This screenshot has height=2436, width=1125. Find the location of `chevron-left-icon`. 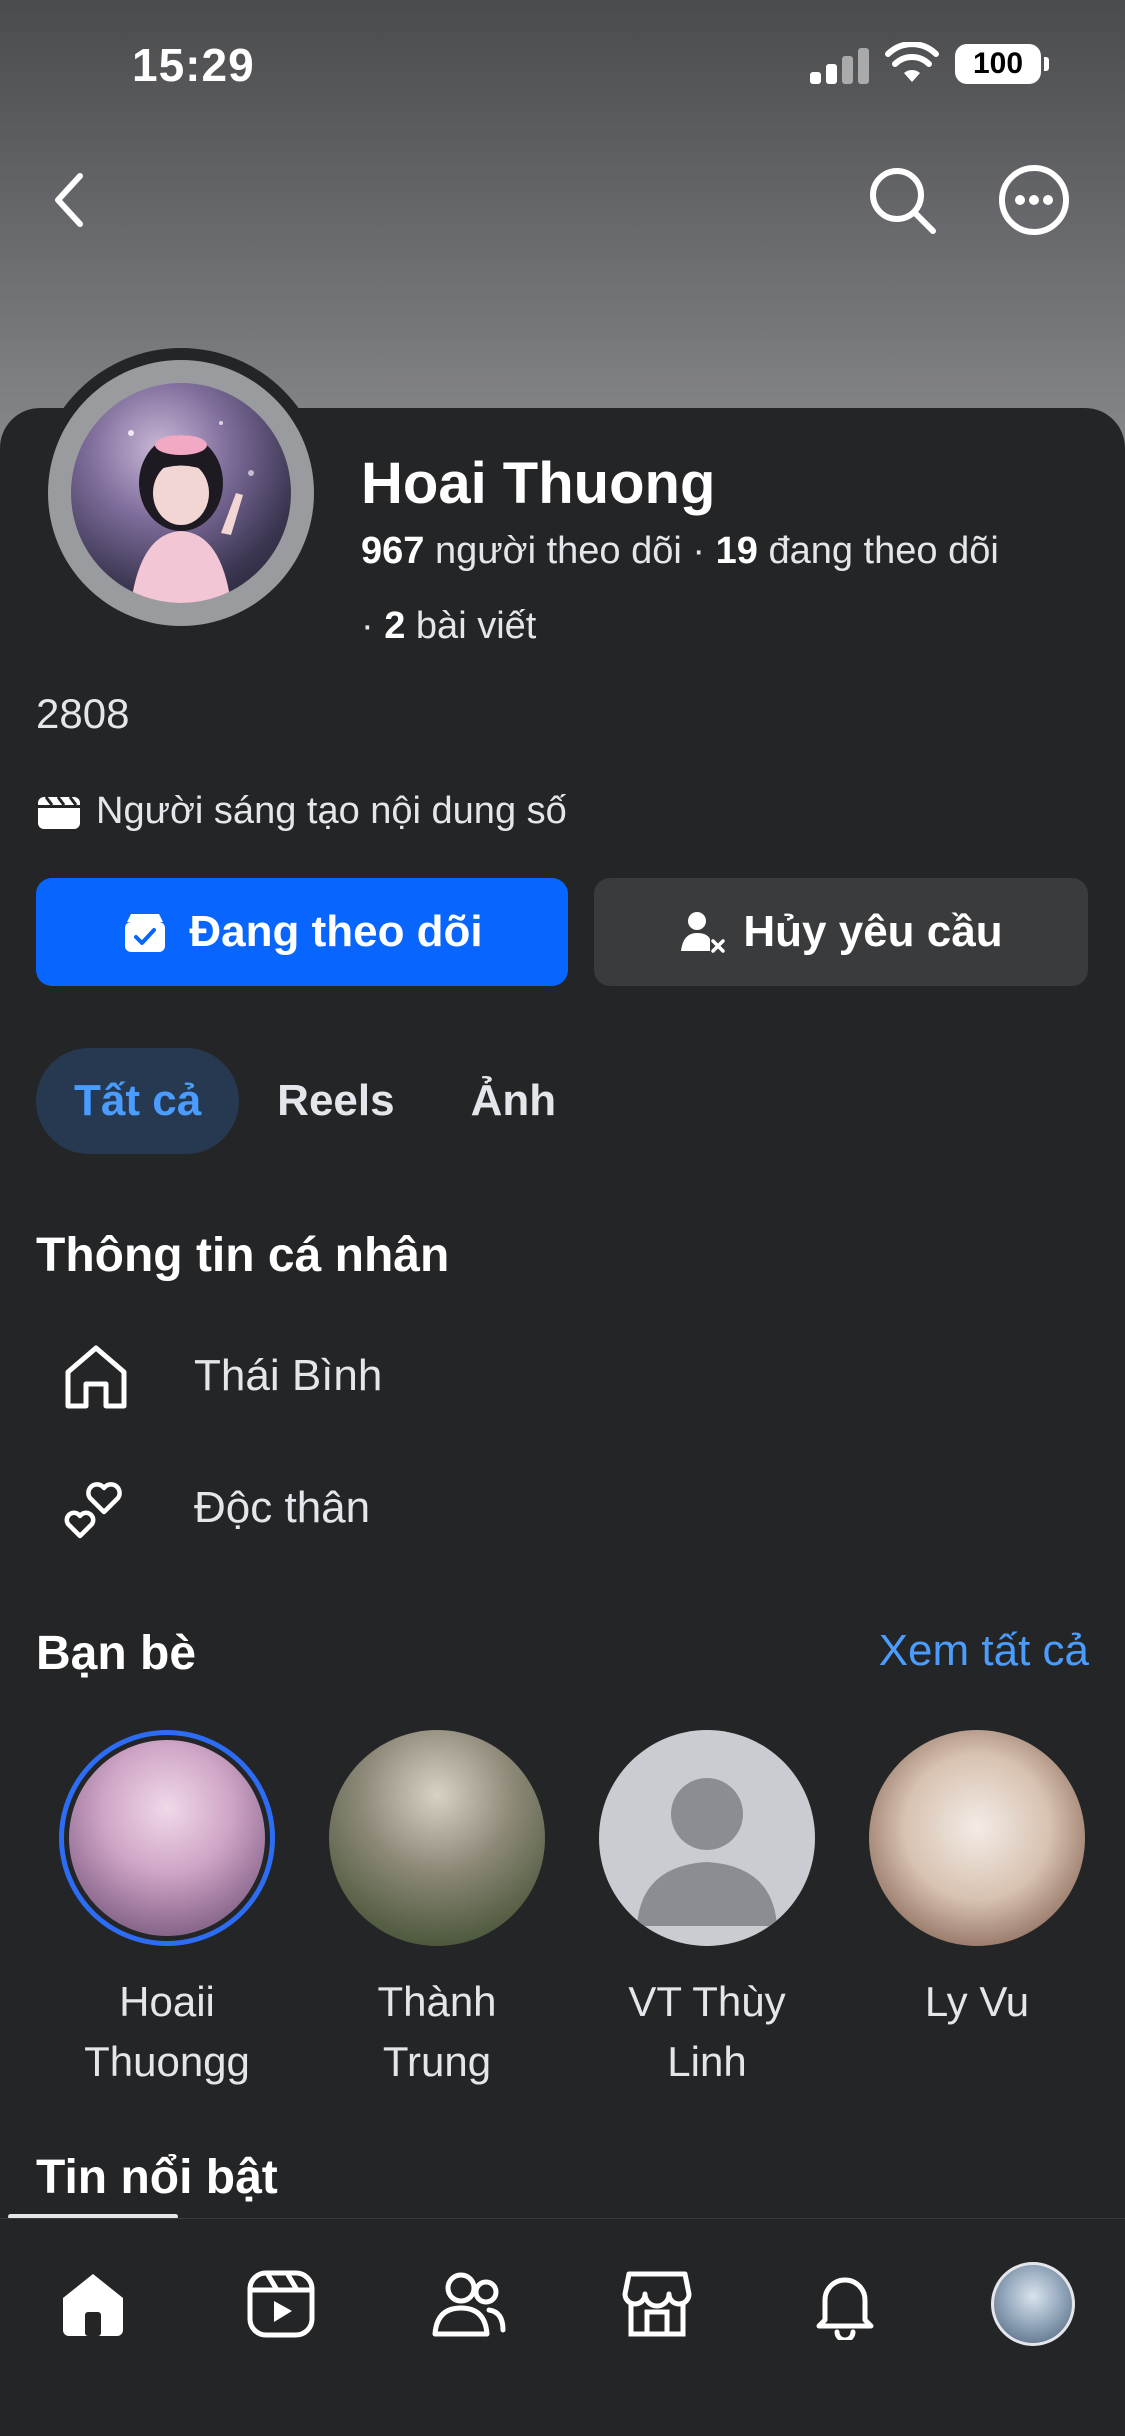

chevron-left-icon is located at coordinates (69, 200).